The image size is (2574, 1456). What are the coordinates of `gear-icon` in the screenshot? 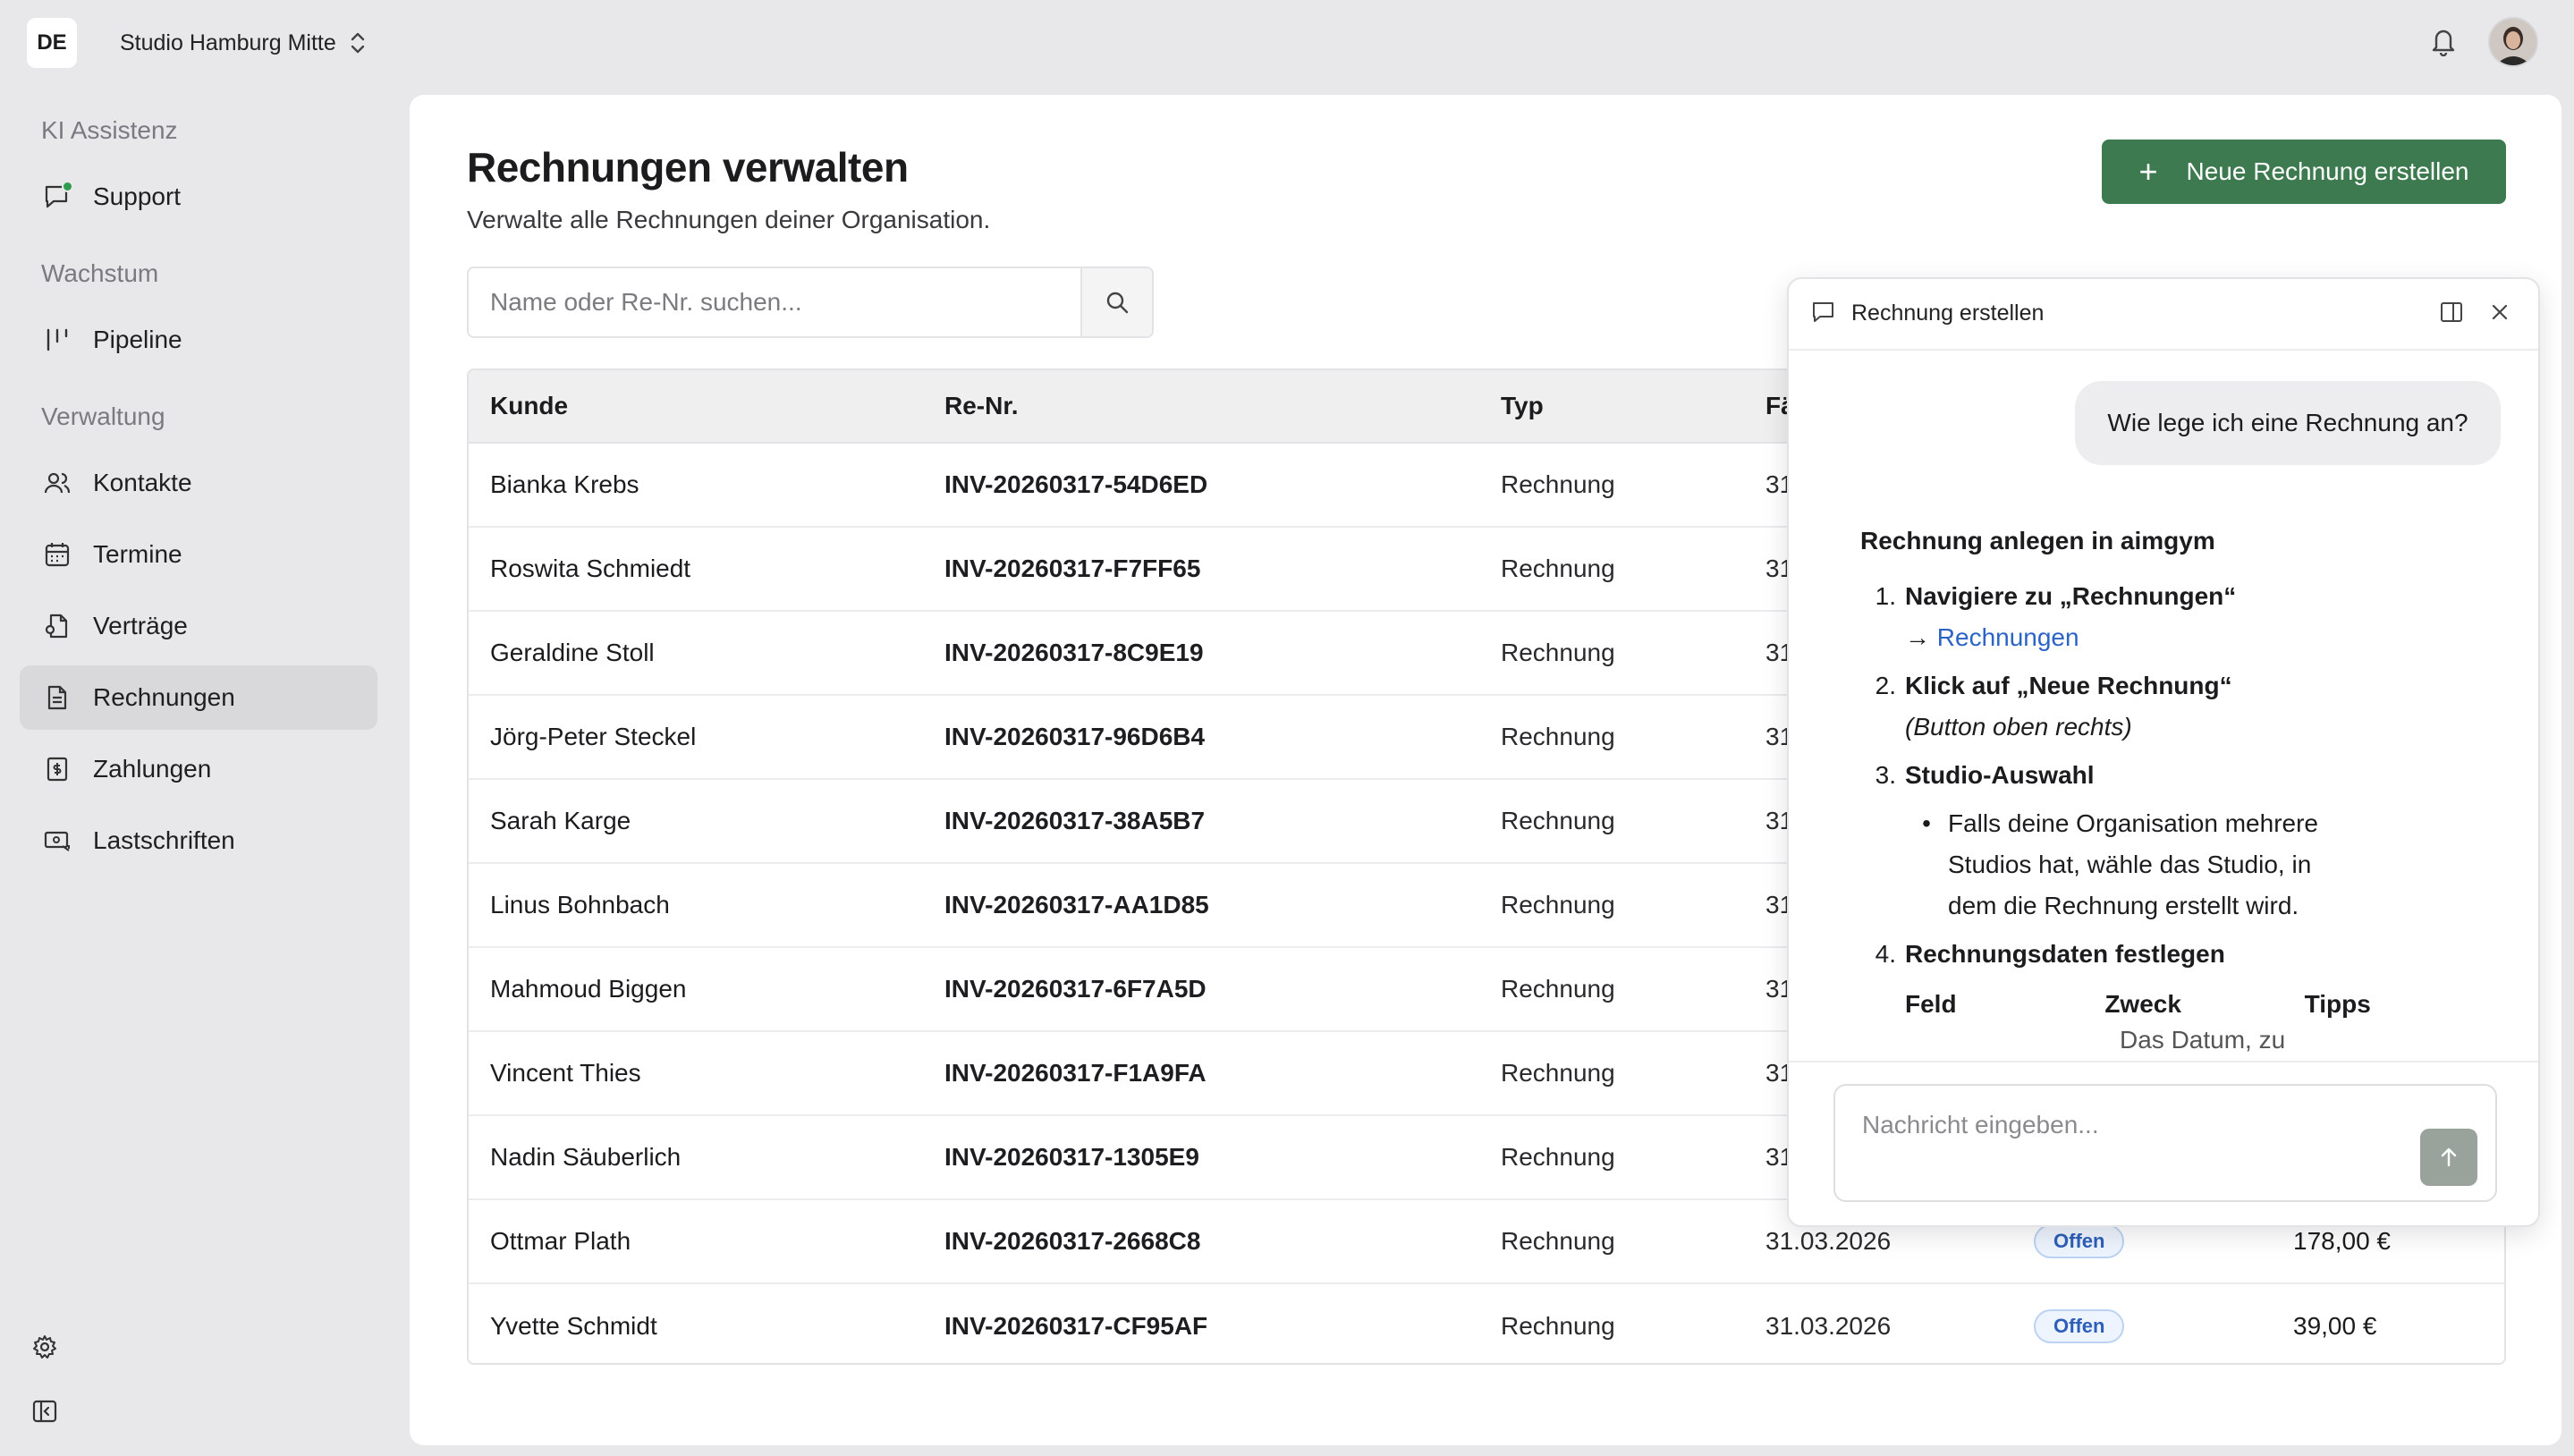 It's located at (45, 1347).